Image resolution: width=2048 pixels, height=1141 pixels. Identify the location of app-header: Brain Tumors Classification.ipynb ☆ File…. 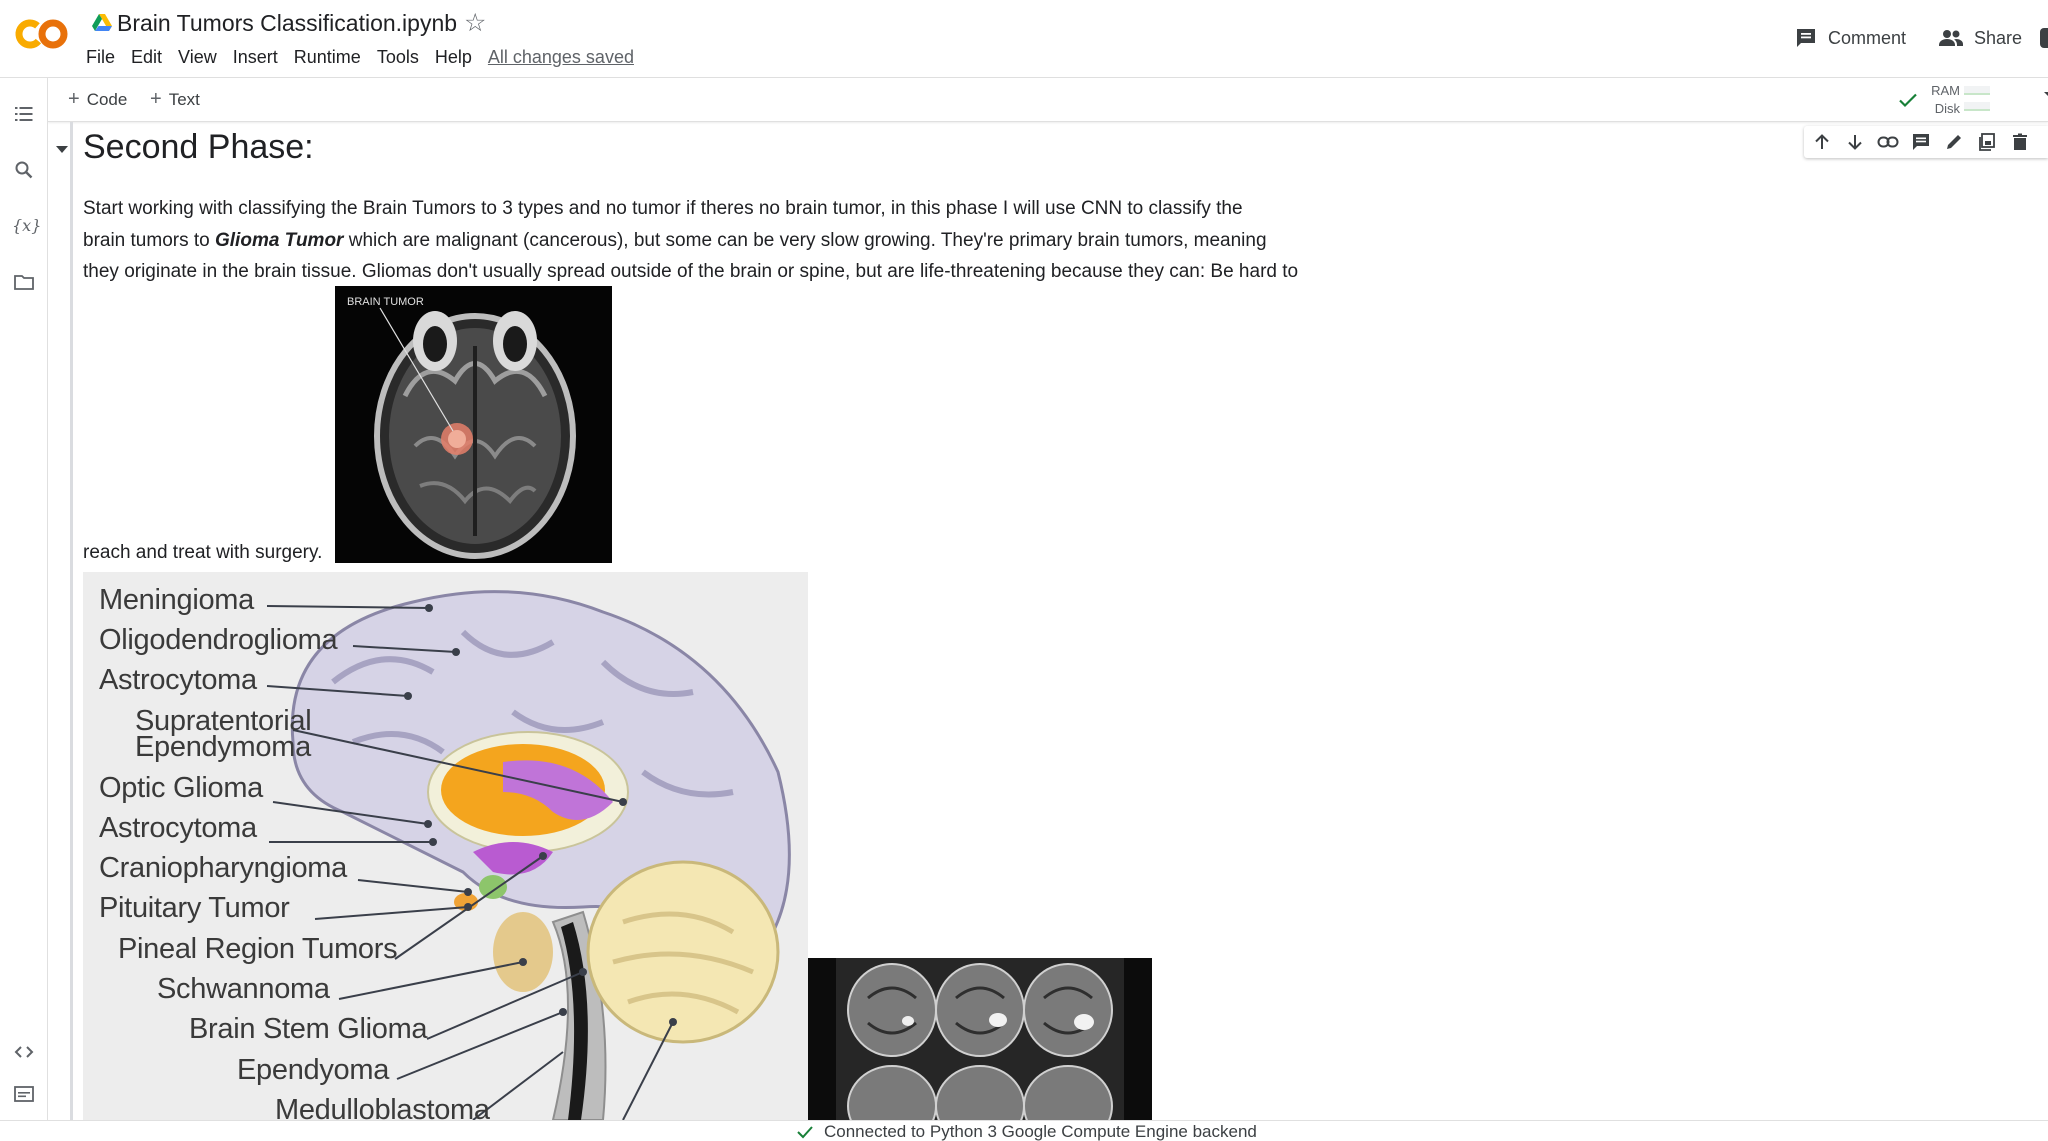
(1024, 39).